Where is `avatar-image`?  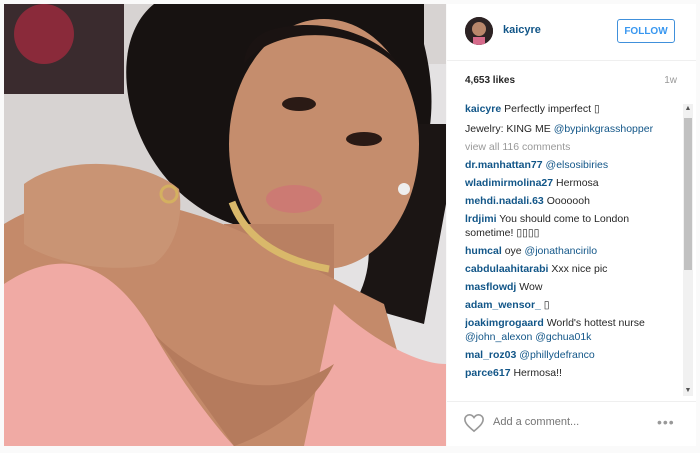
avatar-image is located at coordinates (479, 31).